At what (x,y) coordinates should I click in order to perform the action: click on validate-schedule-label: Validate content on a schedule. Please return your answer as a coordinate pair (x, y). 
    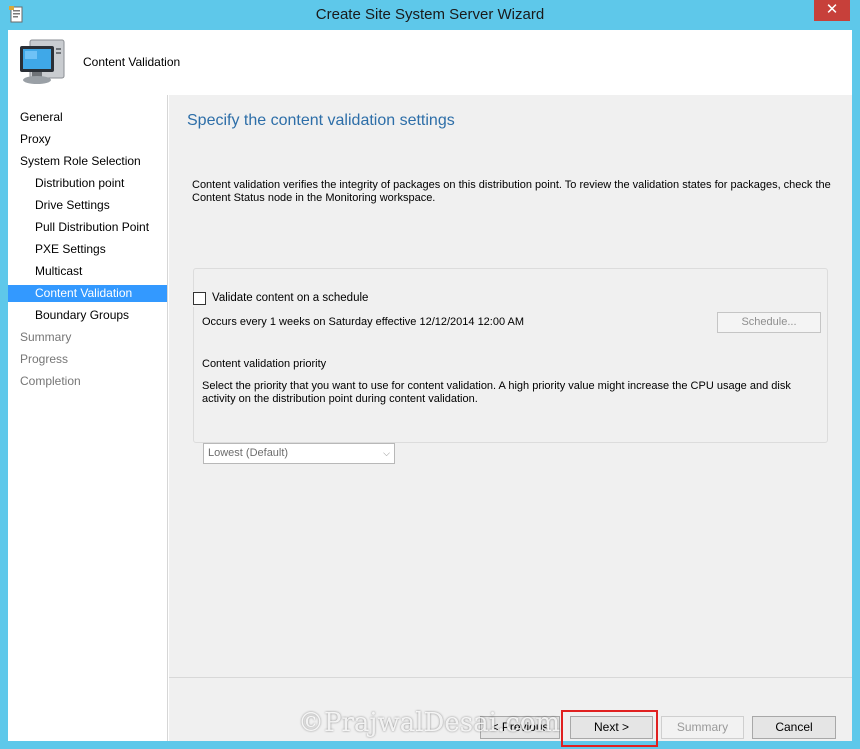
    Looking at the image, I should click on (290, 298).